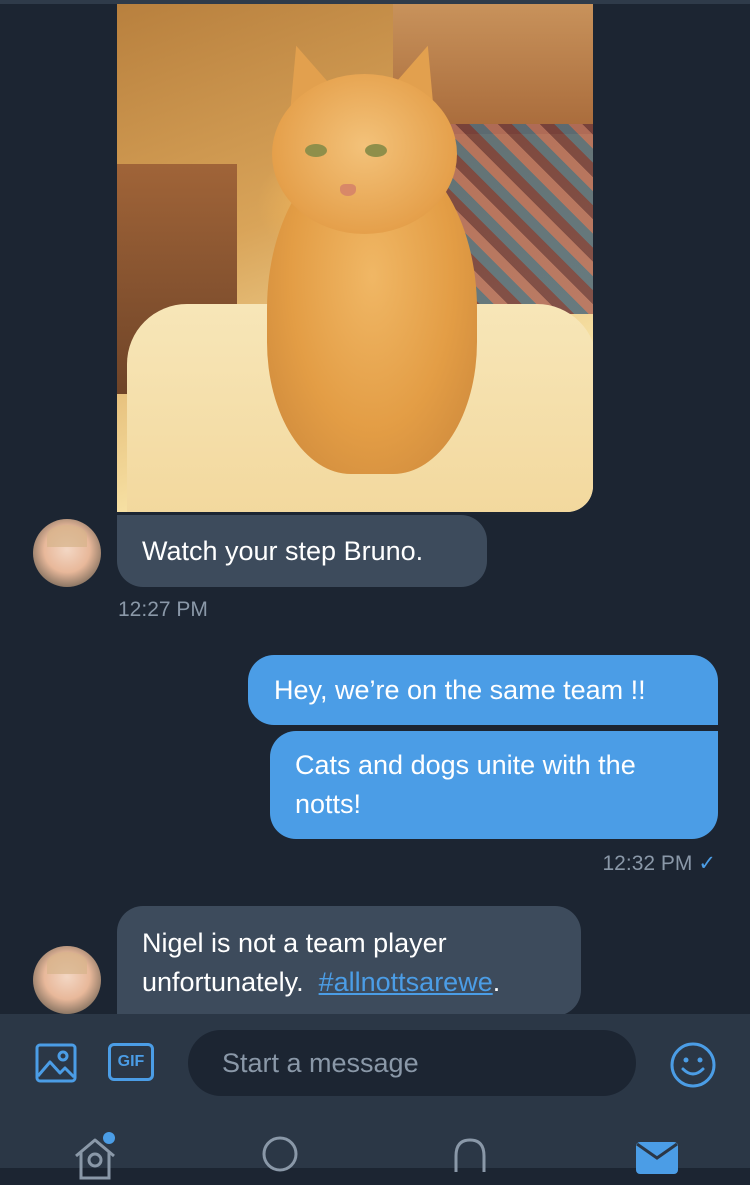  What do you see at coordinates (465, 784) in the screenshot?
I see `message-text: Cats and dogs unite with the notts!` at bounding box center [465, 784].